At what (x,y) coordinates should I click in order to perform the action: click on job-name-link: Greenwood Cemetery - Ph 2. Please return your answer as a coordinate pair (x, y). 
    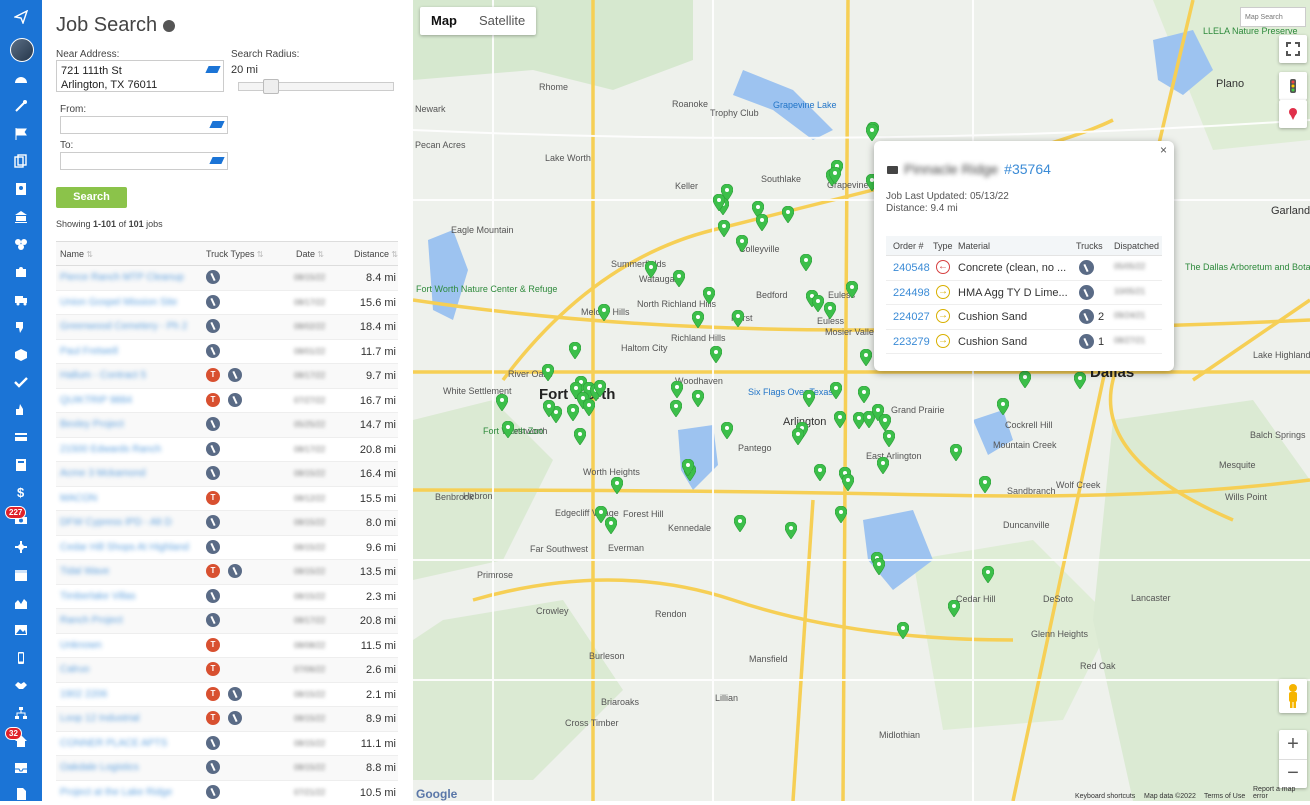
    Looking at the image, I should click on (128, 326).